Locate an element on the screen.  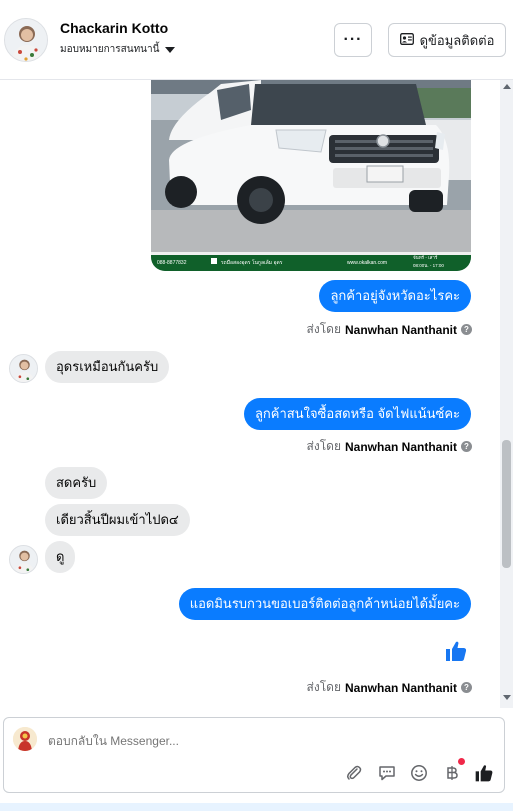
message-incoming: เดียวสิ้นปีผมเข้าไปด๔ is located at coordinates (117, 520).